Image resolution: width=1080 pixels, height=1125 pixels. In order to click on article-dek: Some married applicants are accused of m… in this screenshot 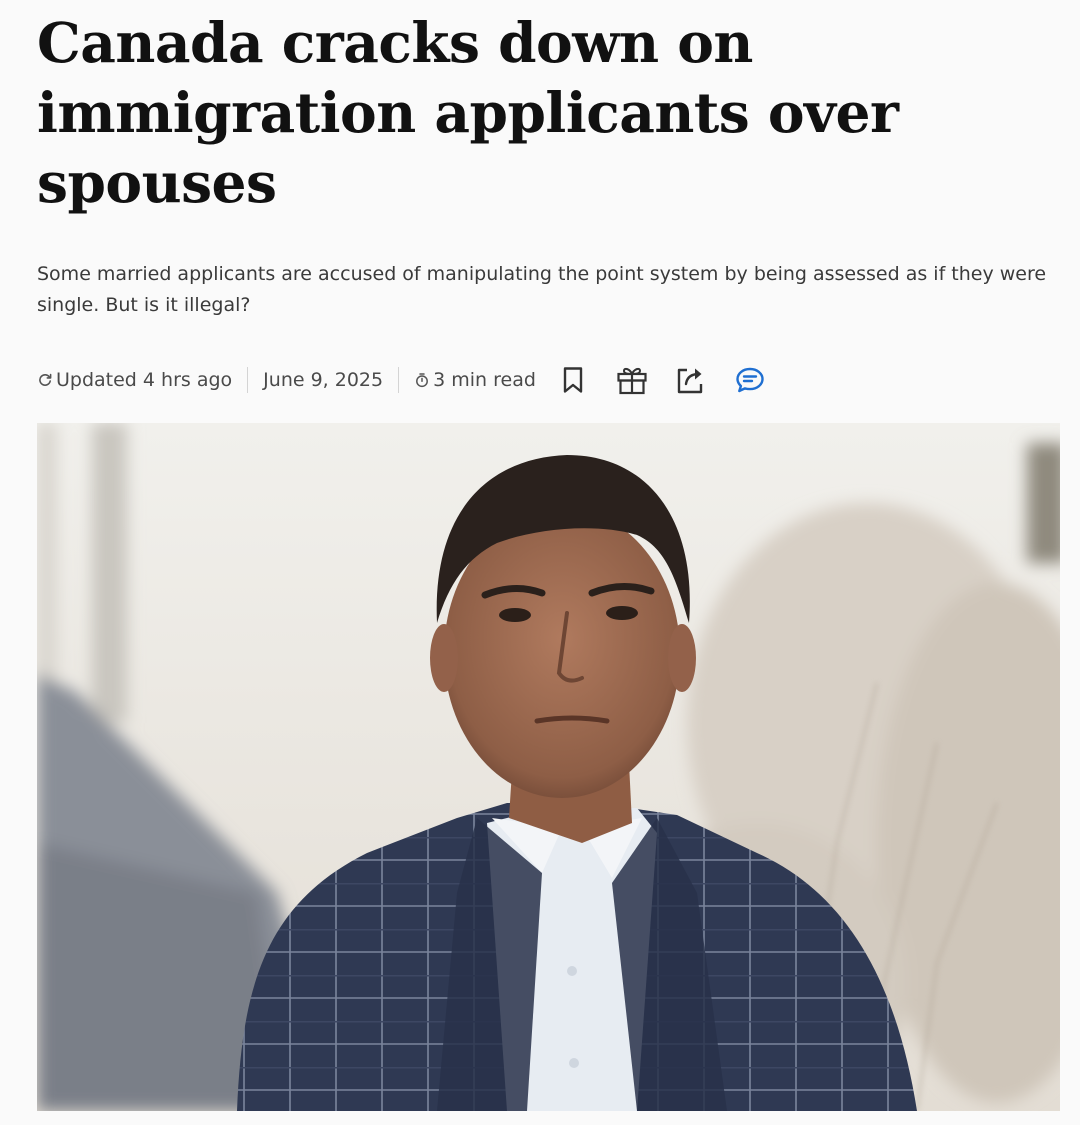, I will do `click(542, 289)`.